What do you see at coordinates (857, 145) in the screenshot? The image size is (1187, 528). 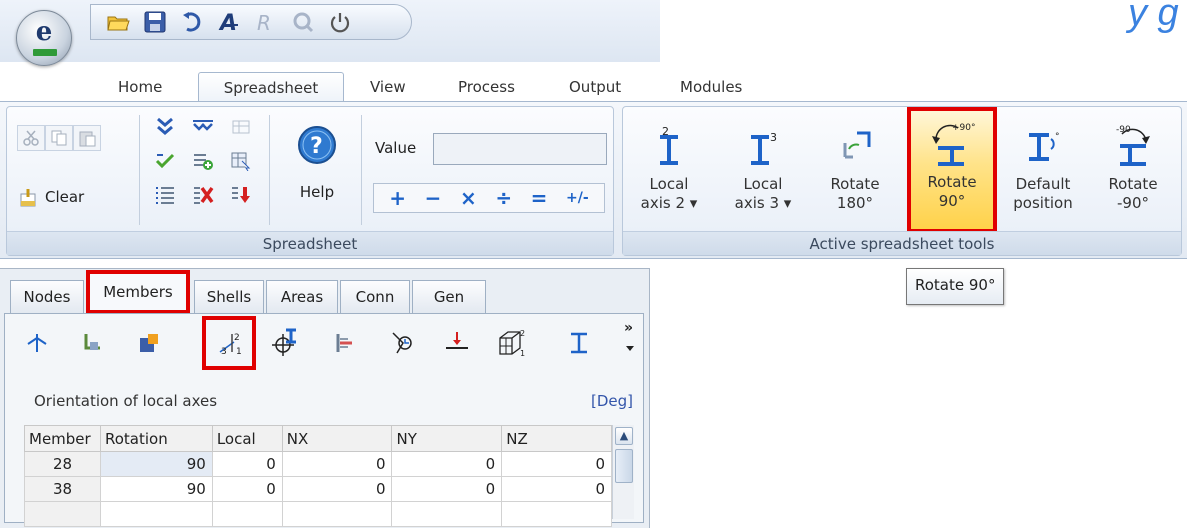 I see `rotate-180-icon` at bounding box center [857, 145].